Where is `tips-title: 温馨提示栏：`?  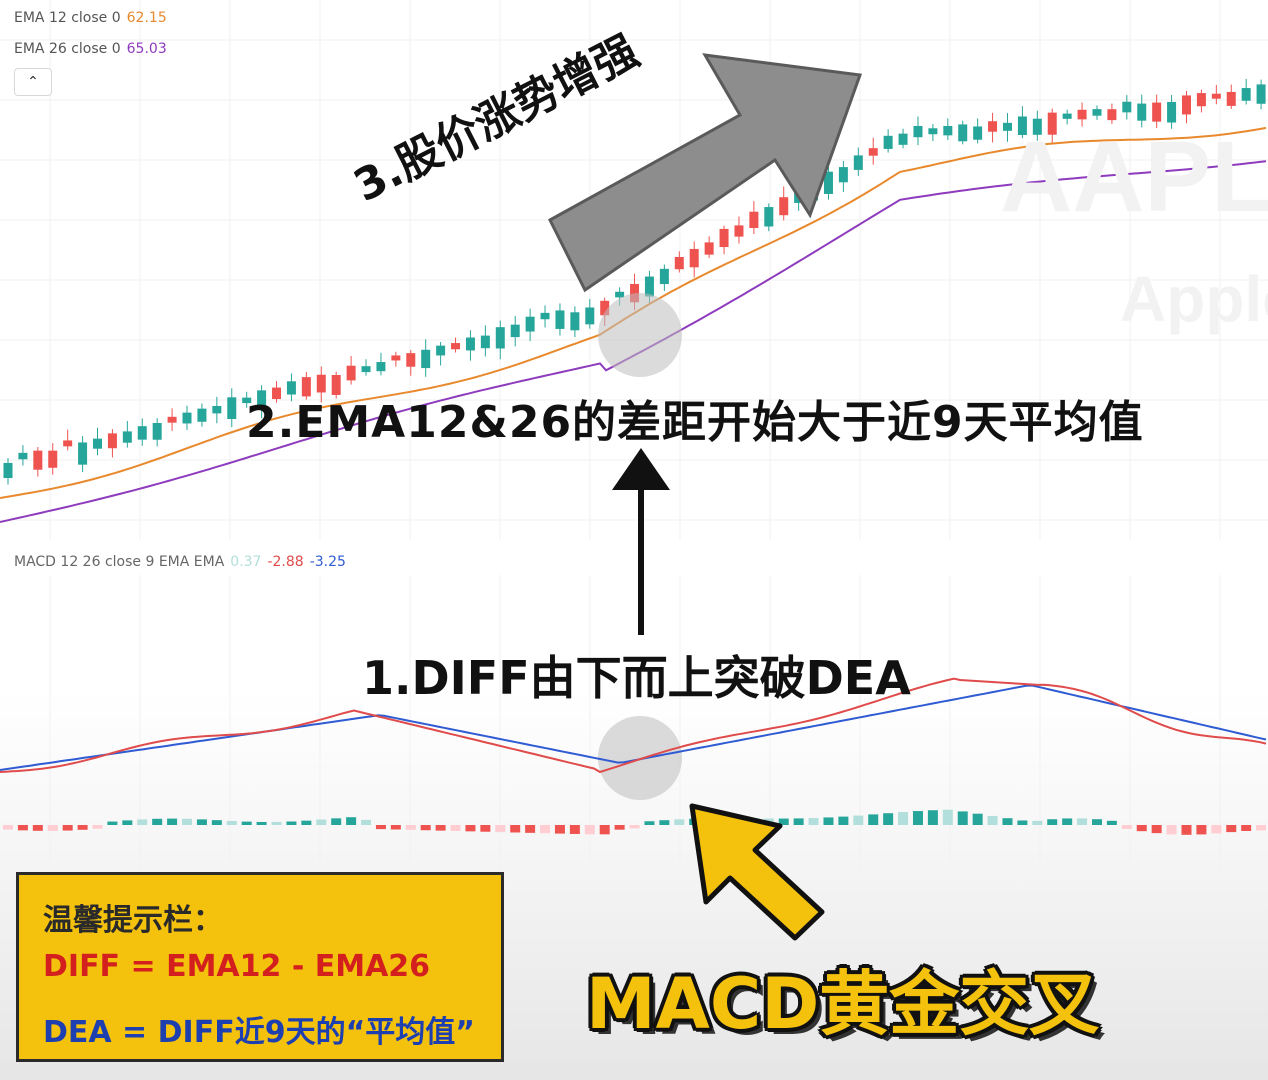
tips-title: 温馨提示栏： is located at coordinates (133, 920).